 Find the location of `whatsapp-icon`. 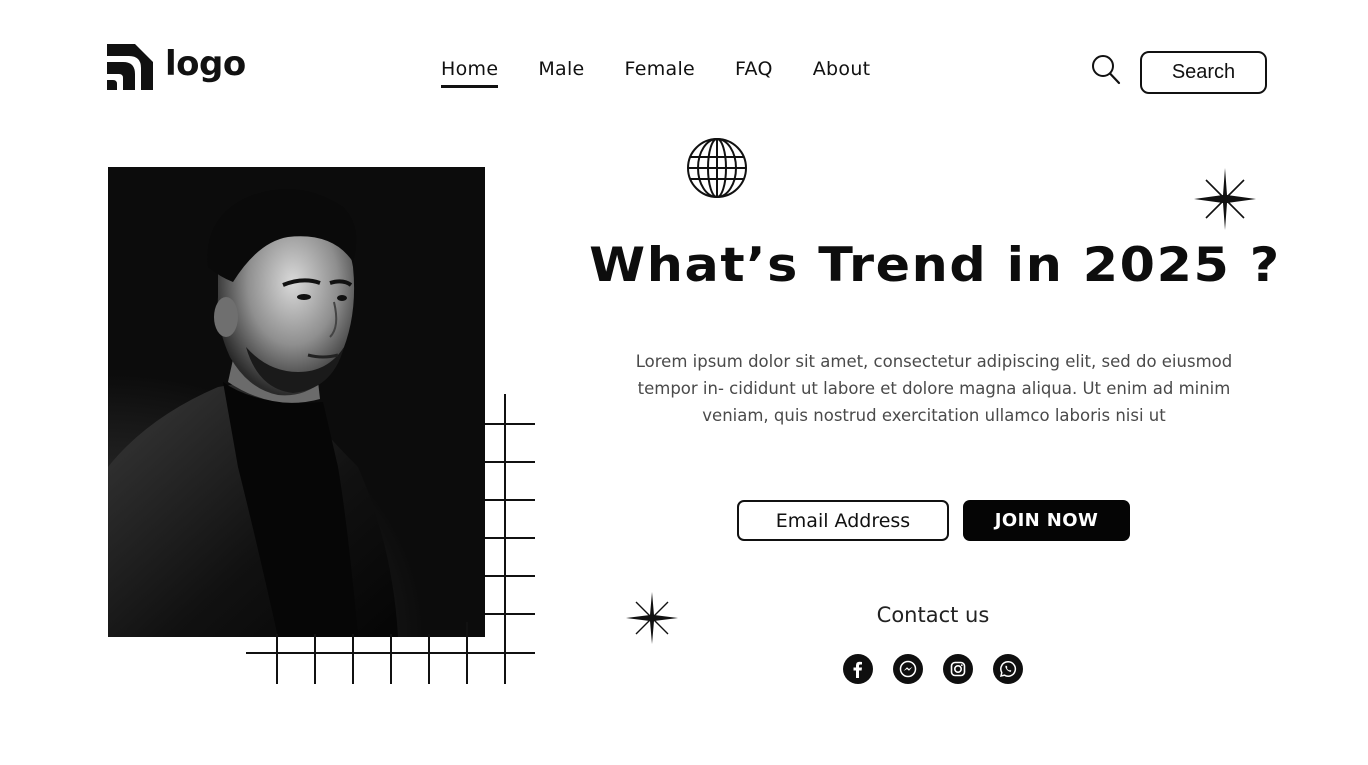

whatsapp-icon is located at coordinates (1008, 669).